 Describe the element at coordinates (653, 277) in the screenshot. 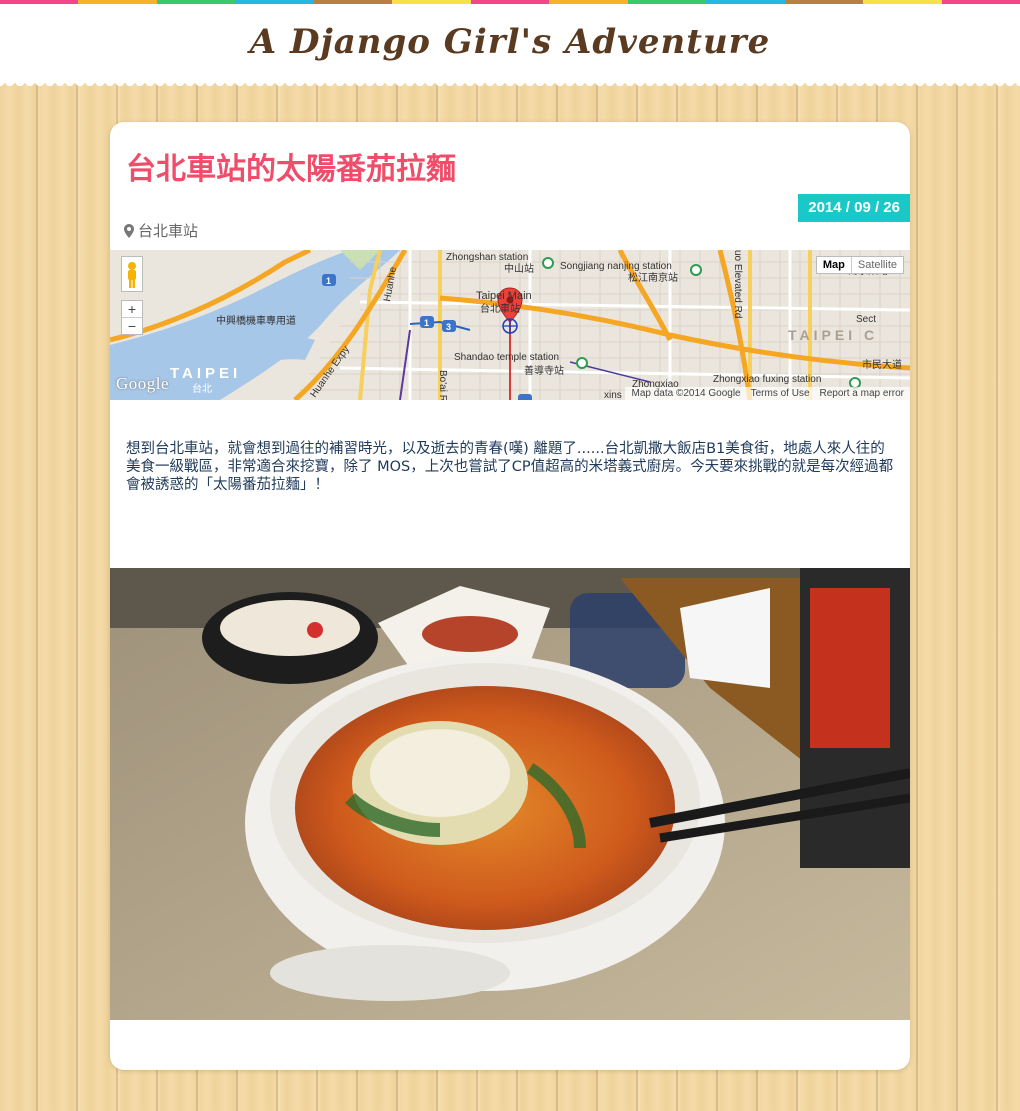

I see `svg-text: 松江南京站` at that location.